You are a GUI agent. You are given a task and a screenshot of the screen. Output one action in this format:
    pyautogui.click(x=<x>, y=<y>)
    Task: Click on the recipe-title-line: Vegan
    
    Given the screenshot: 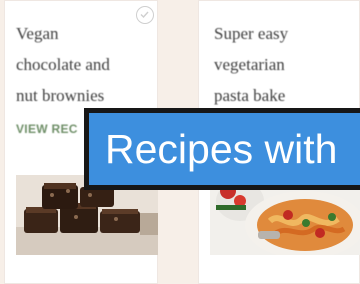 What is the action you would take?
    pyautogui.click(x=37, y=33)
    